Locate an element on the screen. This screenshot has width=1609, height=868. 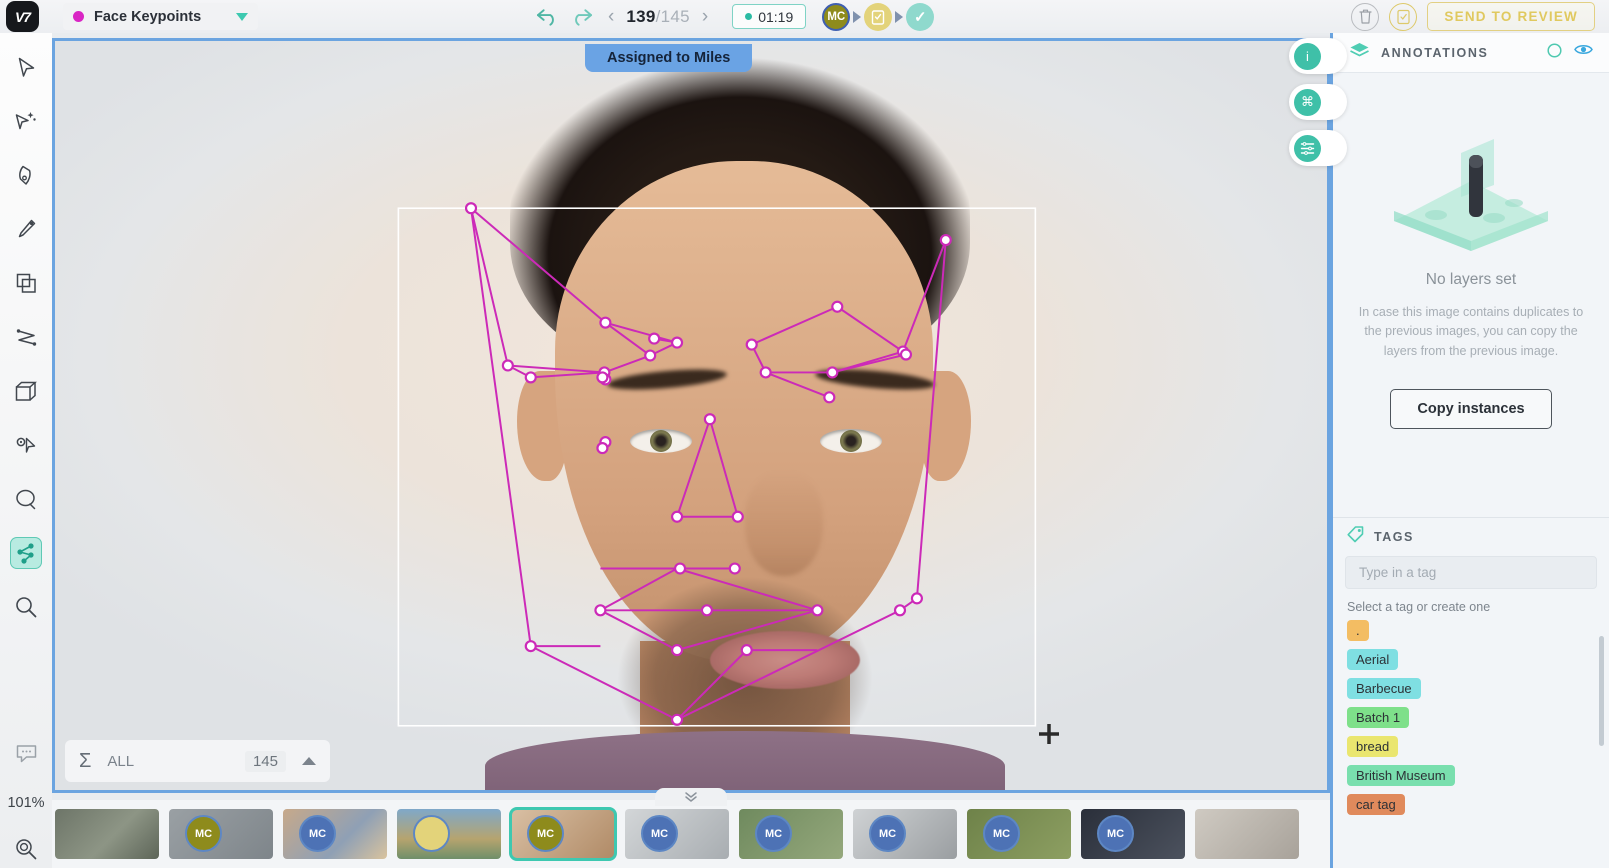
clipboard-check-icon is located at coordinates (1403, 16).